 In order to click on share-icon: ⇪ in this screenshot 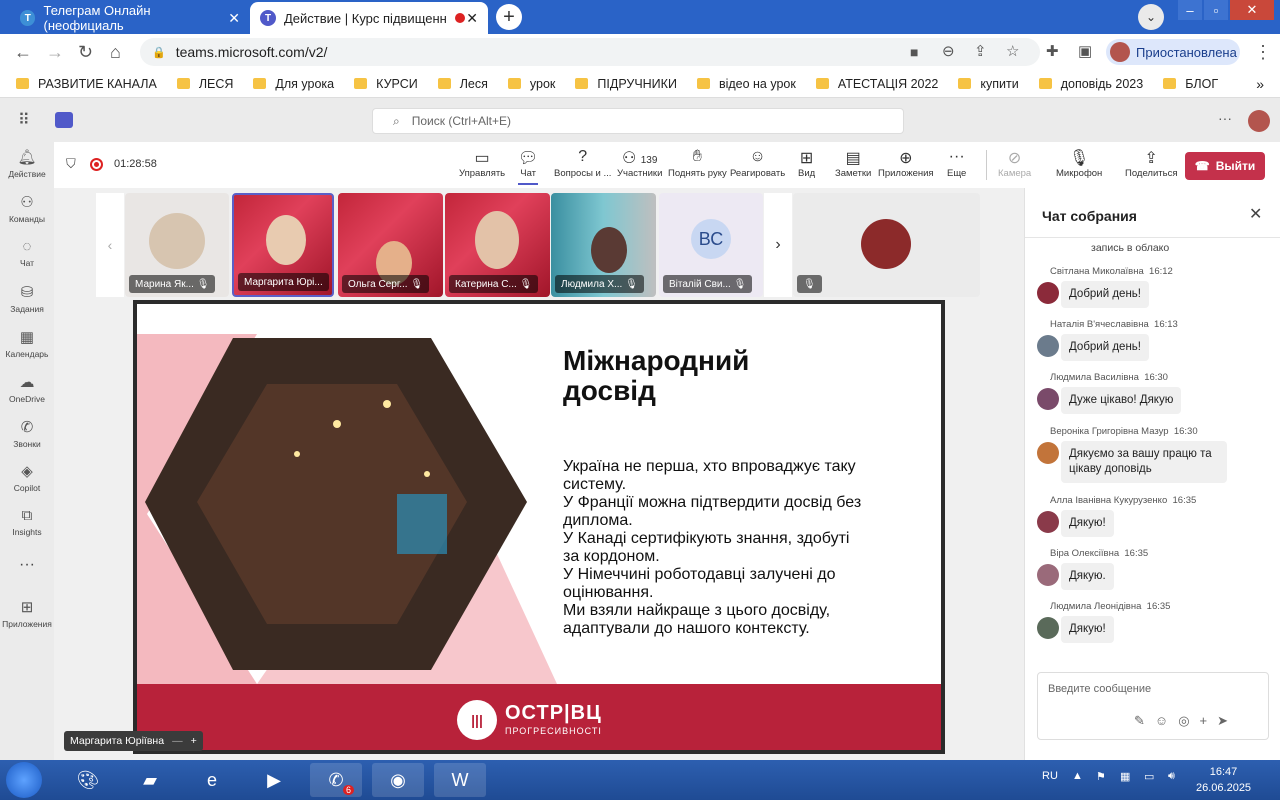, I will do `click(980, 51)`.